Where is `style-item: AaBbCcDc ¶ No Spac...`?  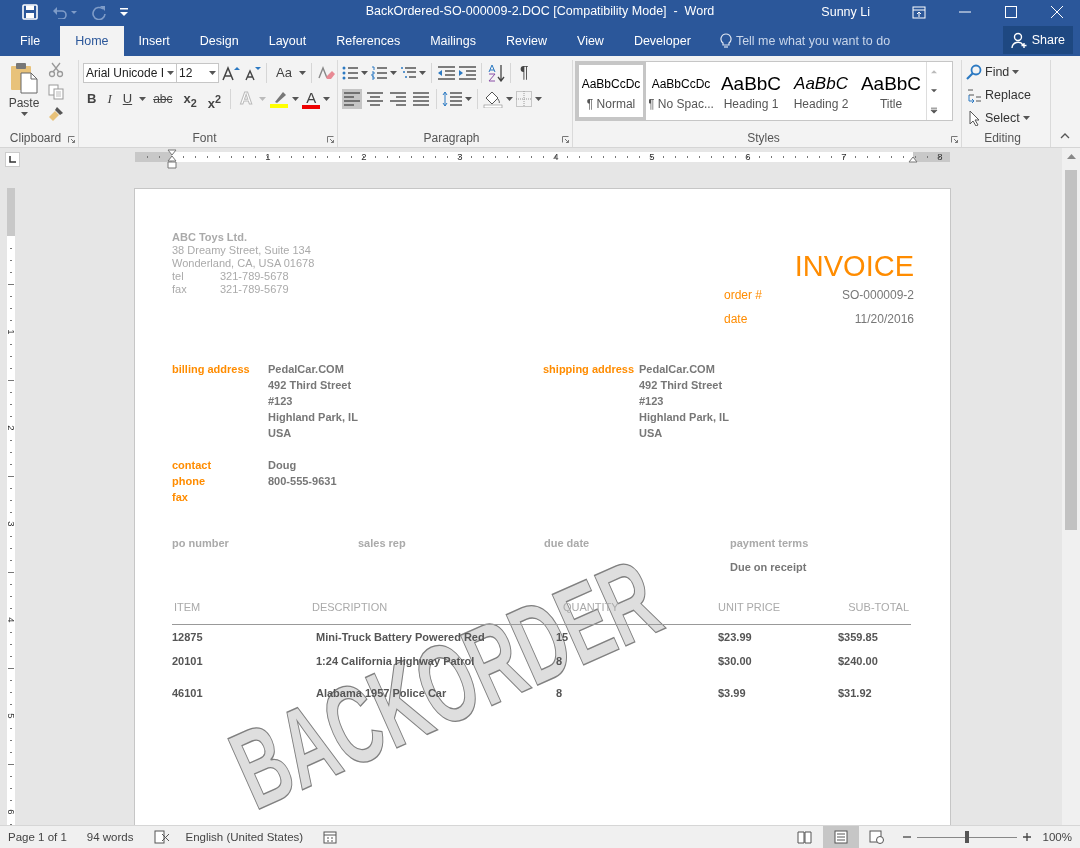
style-item: AaBbCcDc ¶ No Spac... is located at coordinates (681, 91).